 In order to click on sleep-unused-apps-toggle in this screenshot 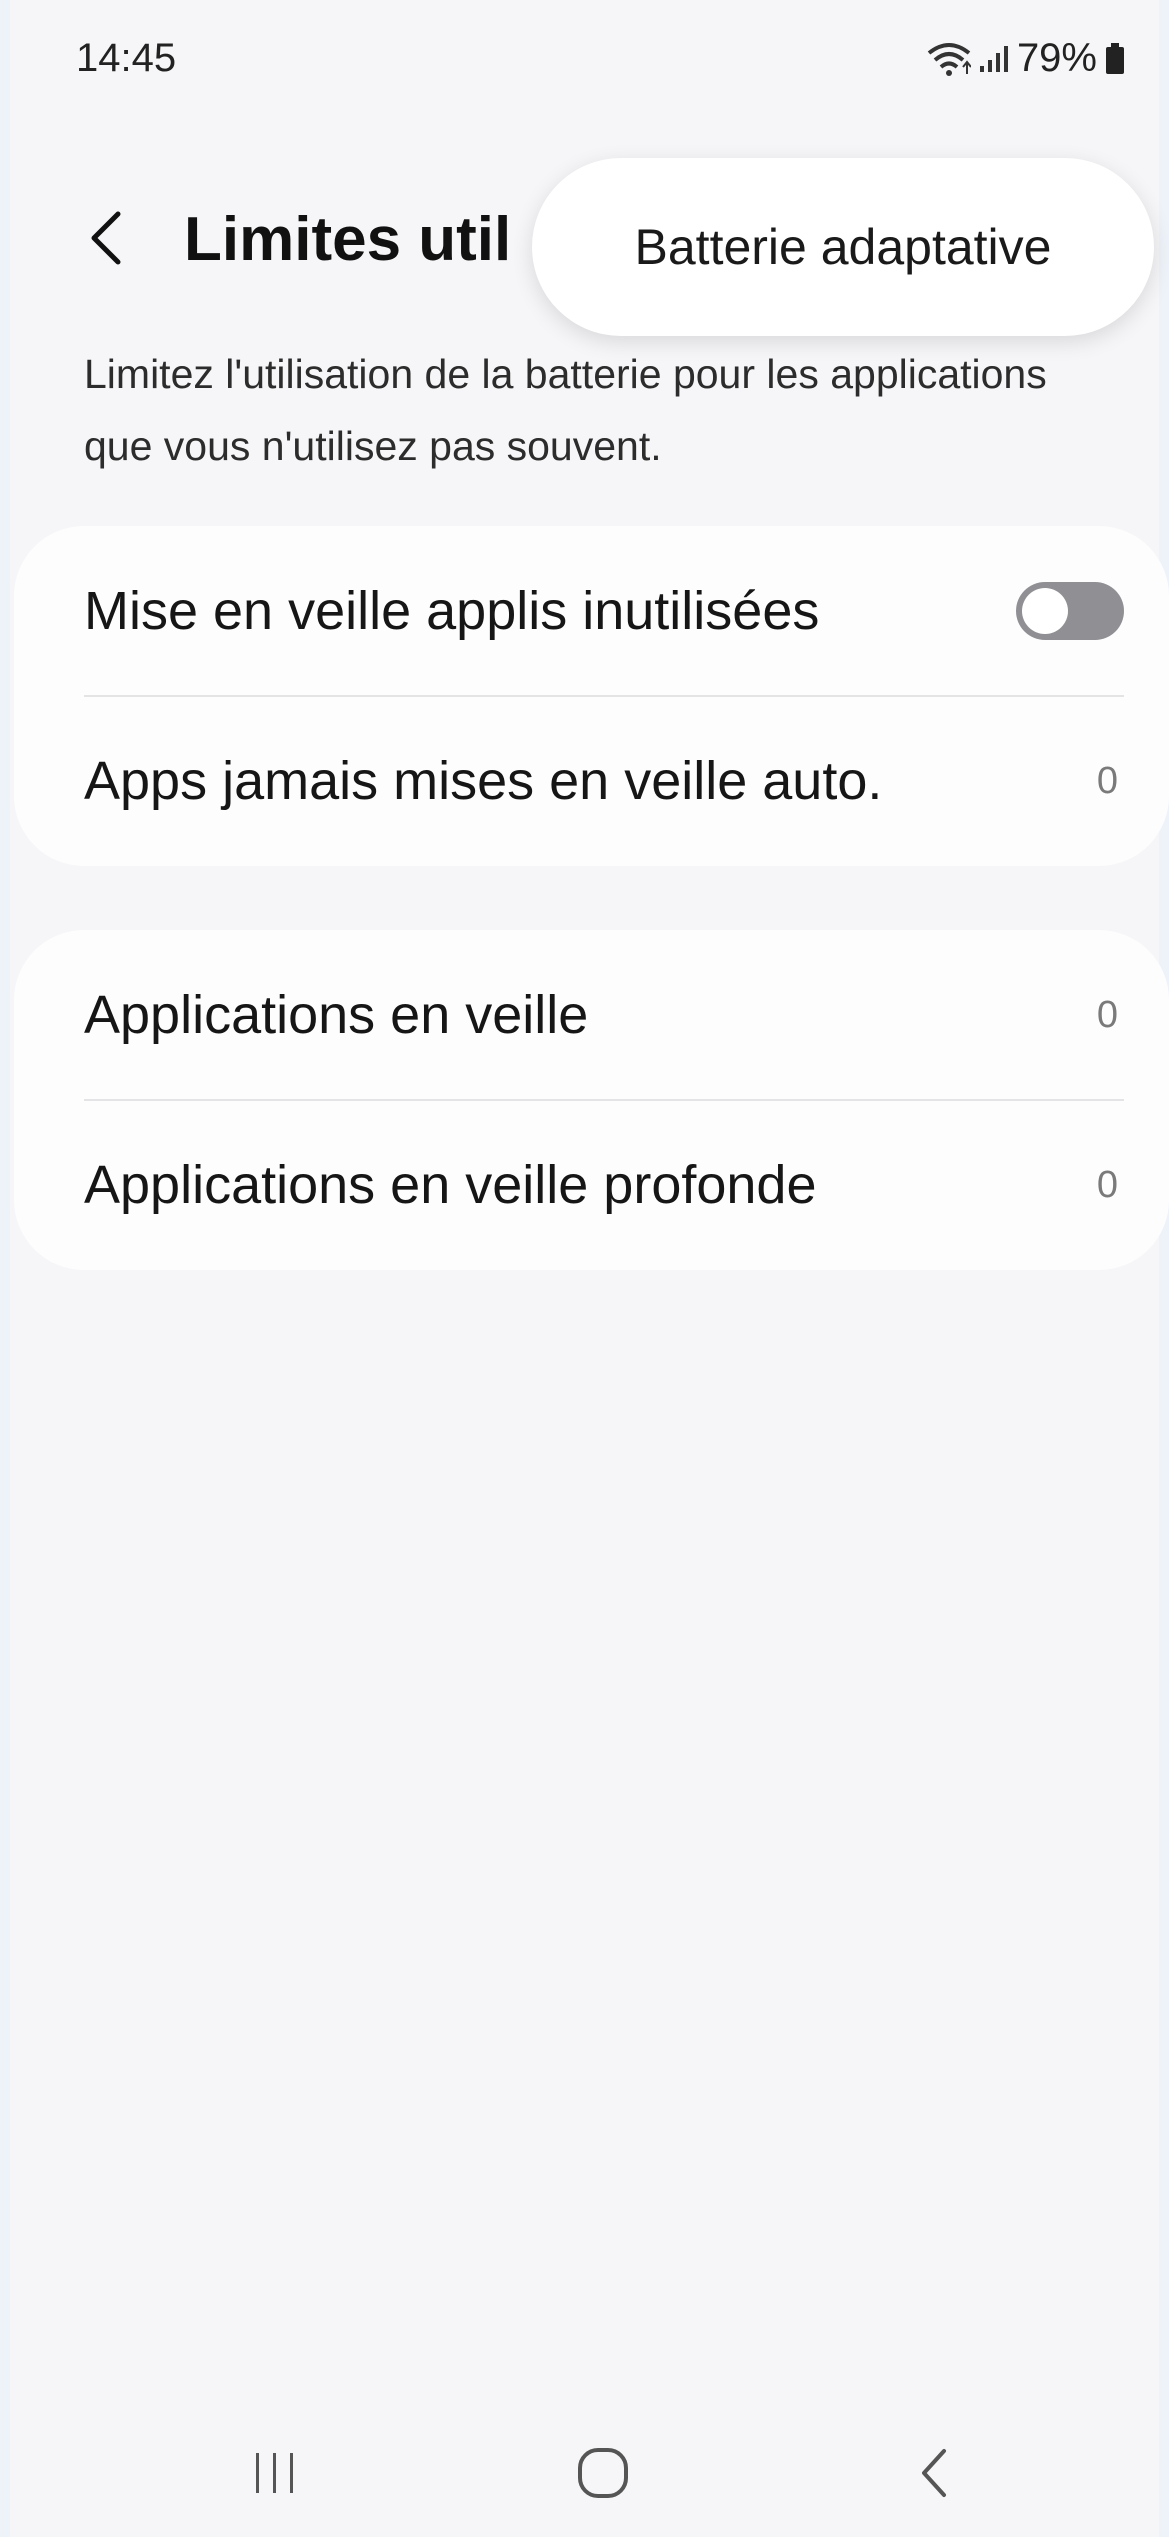, I will do `click(1070, 611)`.